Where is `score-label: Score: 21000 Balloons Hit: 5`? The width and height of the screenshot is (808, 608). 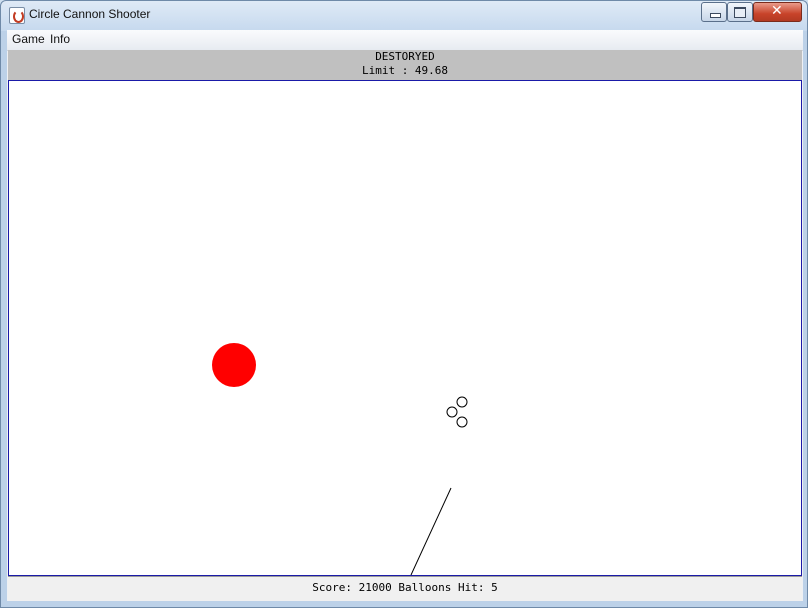
score-label: Score: 21000 Balloons Hit: 5 is located at coordinates (405, 587).